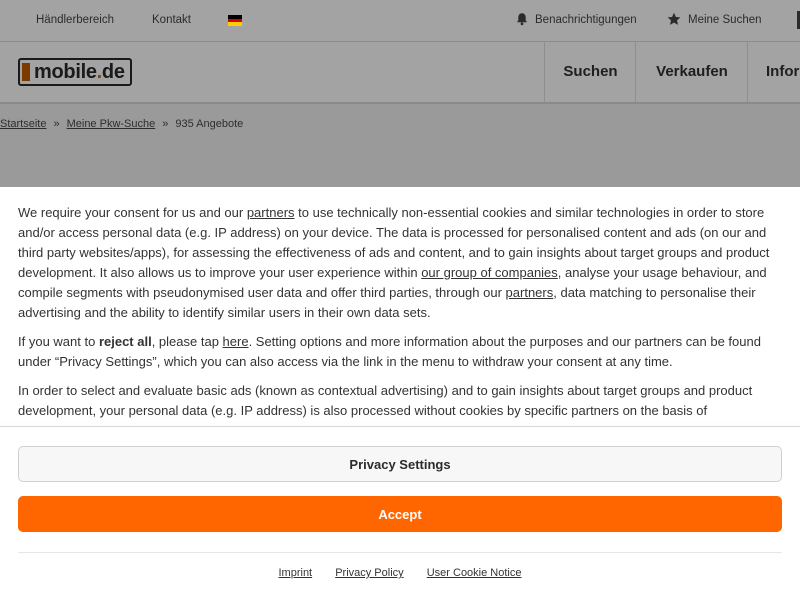 The height and width of the screenshot is (600, 800). Describe the element at coordinates (400, 73) in the screenshot. I see `main-header: mobile.de Suchen Verkaufen Infor` at that location.